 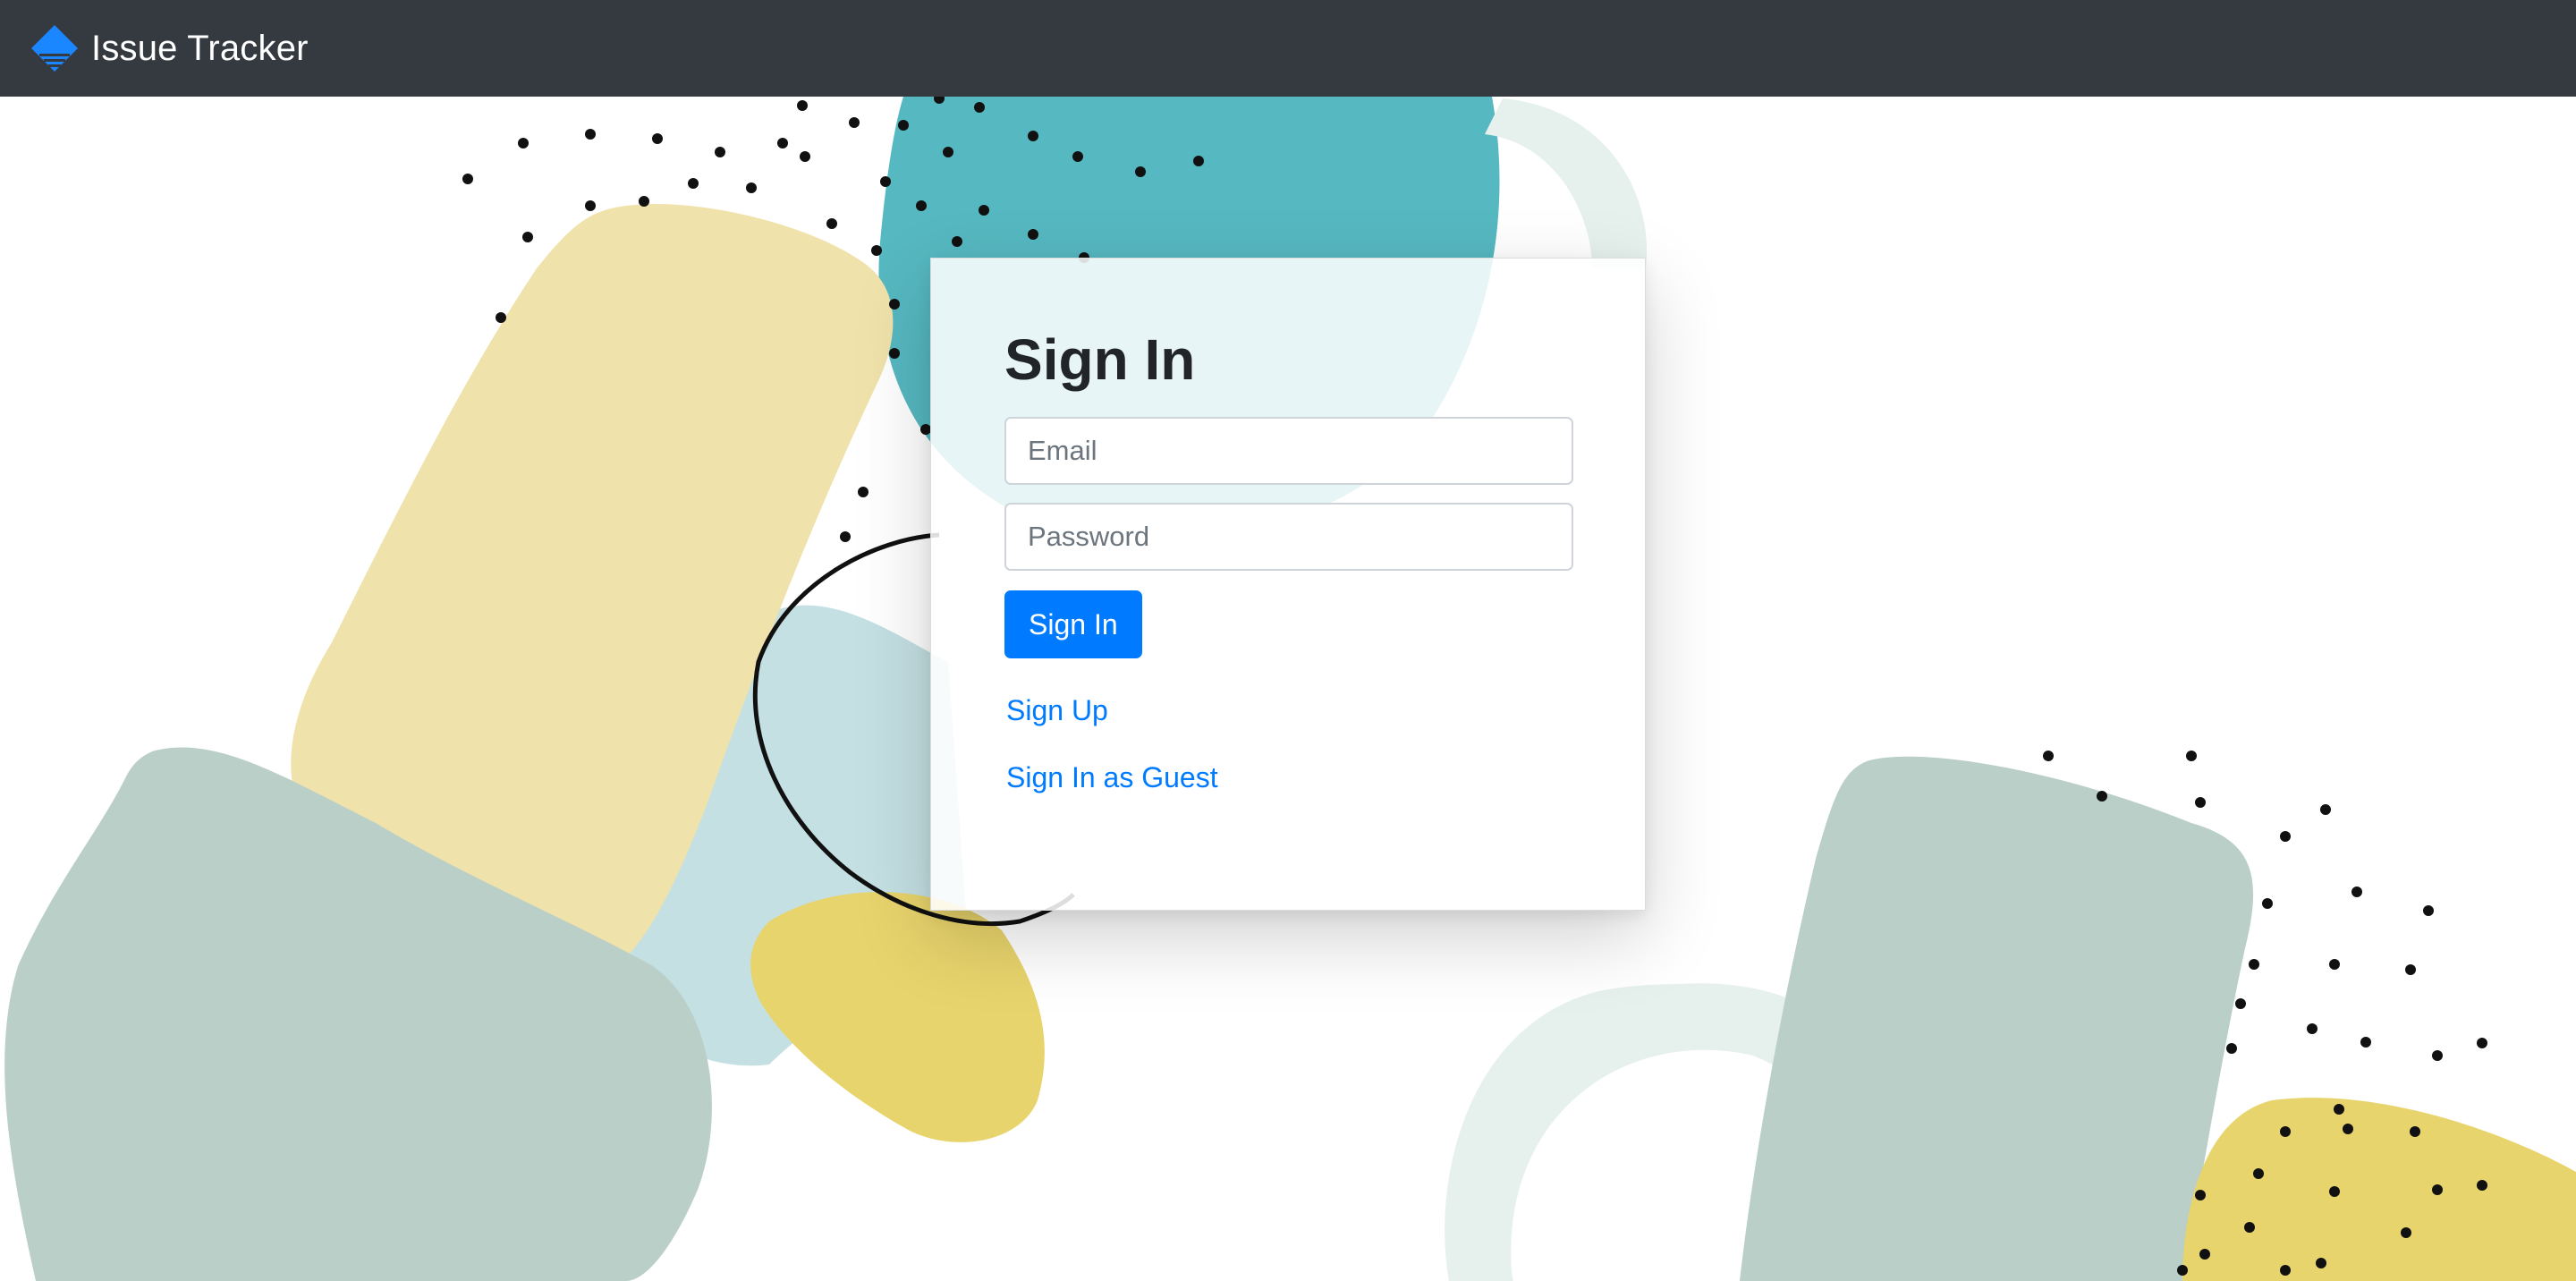 What do you see at coordinates (1997, 1018) in the screenshot?
I see `sage-blob-right` at bounding box center [1997, 1018].